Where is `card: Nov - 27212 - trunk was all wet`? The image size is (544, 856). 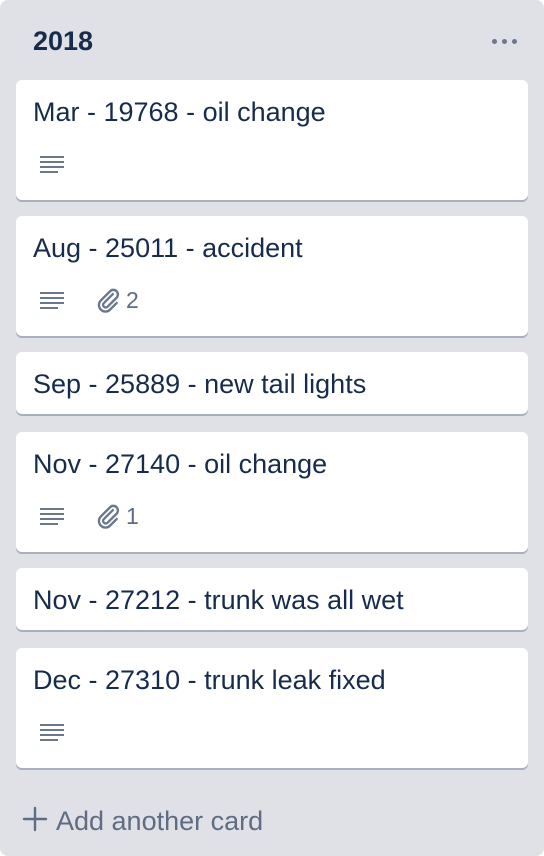 card: Nov - 27212 - trunk was all wet is located at coordinates (272, 599).